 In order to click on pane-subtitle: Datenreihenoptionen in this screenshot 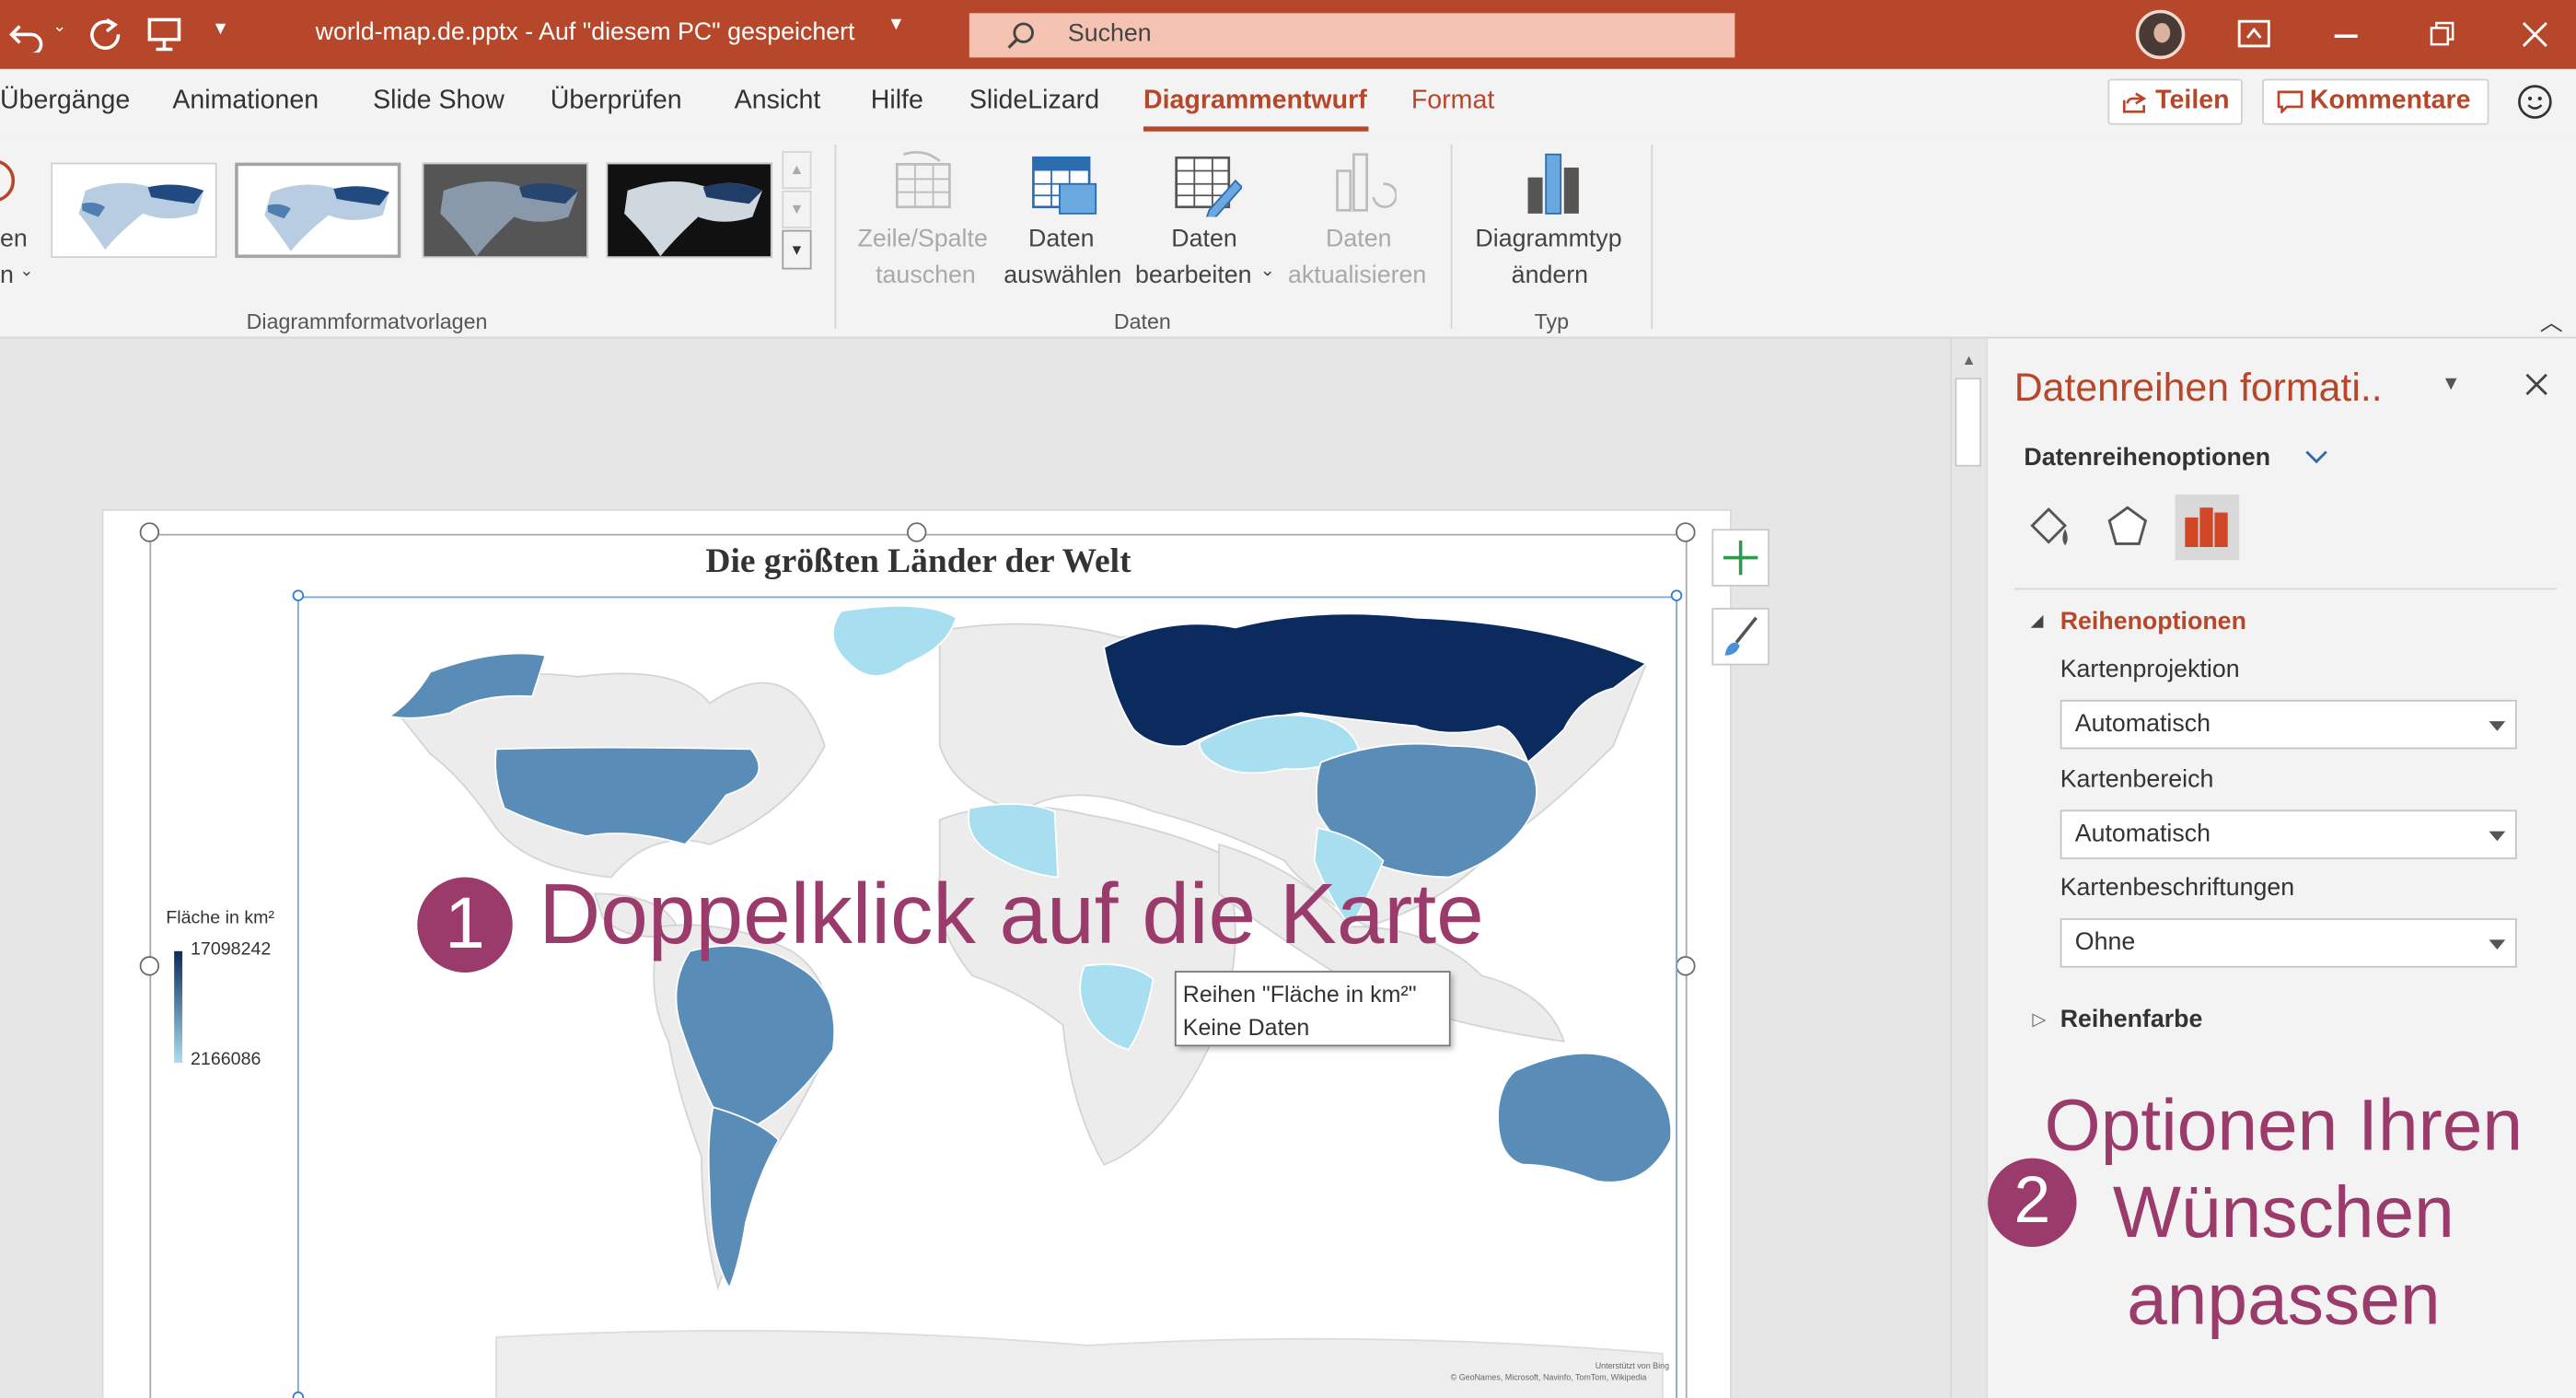, I will do `click(2147, 458)`.